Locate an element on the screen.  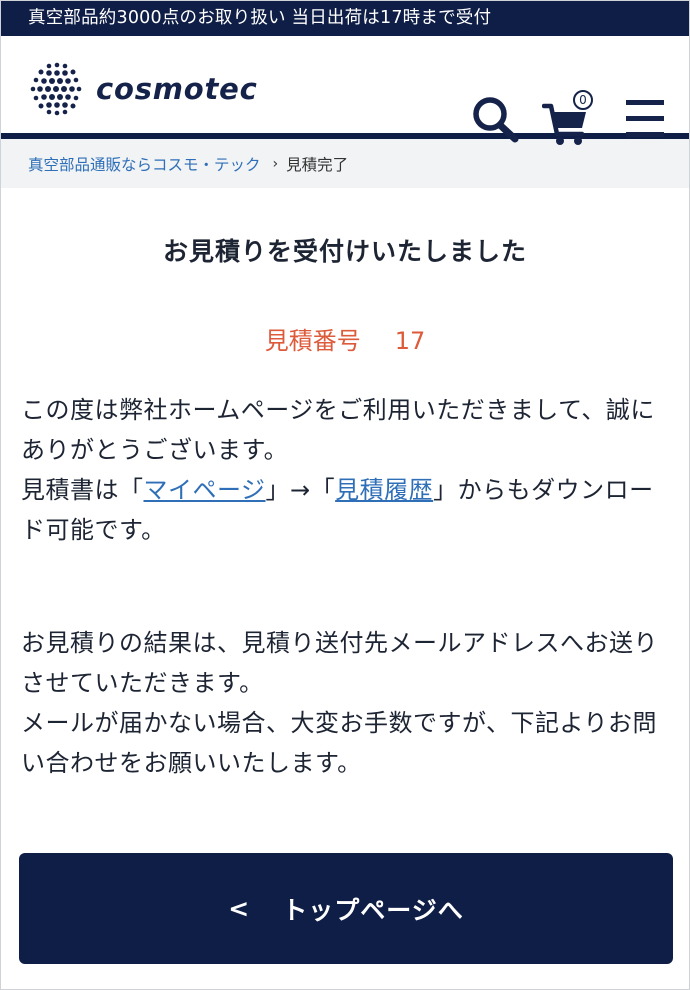
breadcrumb-current: 見積完了 is located at coordinates (317, 164).